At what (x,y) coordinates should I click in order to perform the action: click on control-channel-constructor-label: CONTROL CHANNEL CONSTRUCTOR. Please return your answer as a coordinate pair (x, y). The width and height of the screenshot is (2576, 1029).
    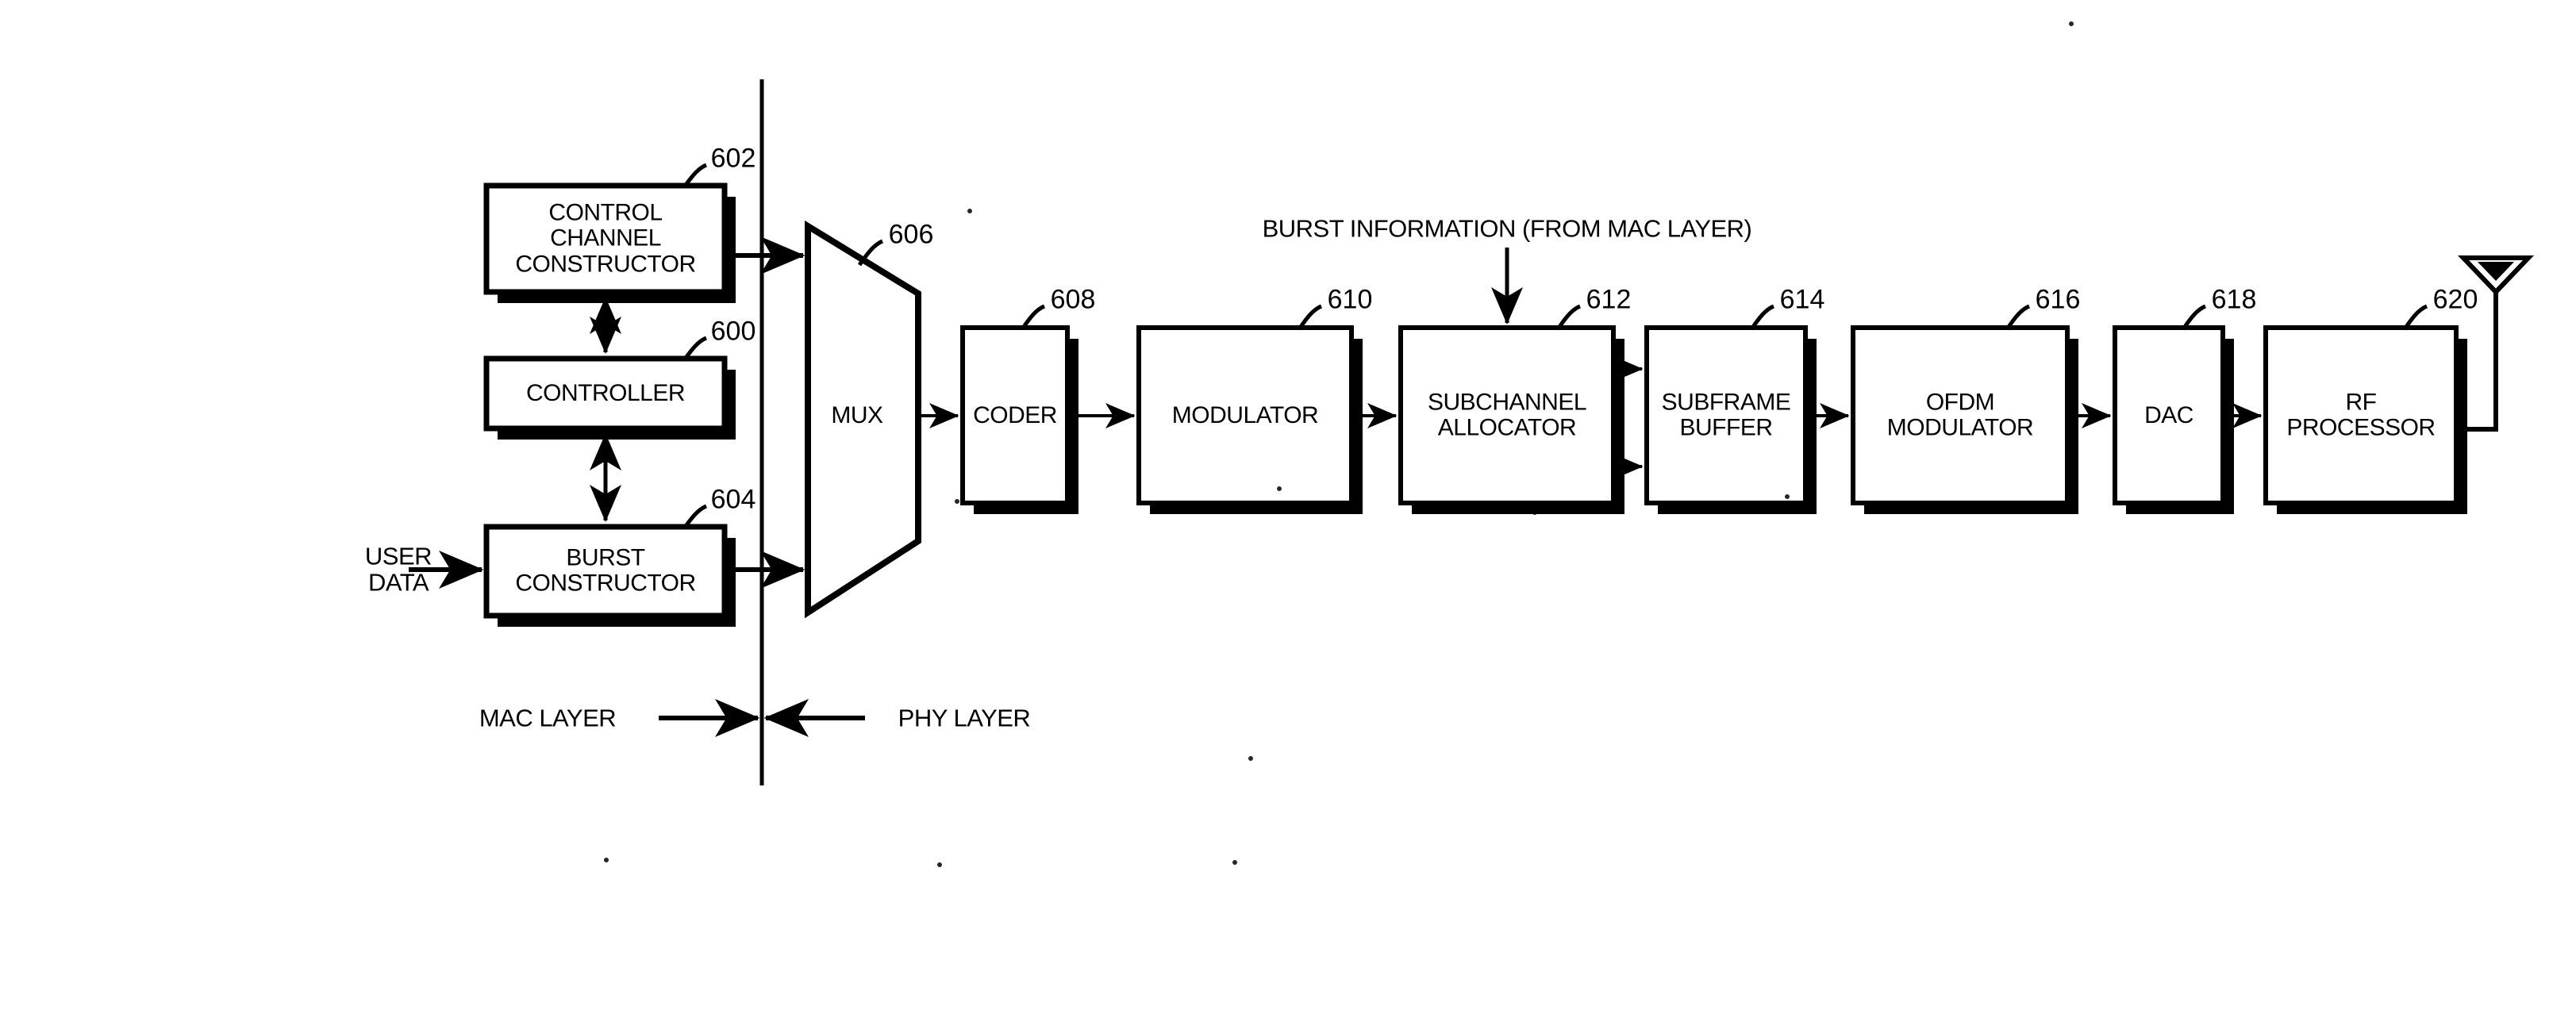
    Looking at the image, I should click on (605, 238).